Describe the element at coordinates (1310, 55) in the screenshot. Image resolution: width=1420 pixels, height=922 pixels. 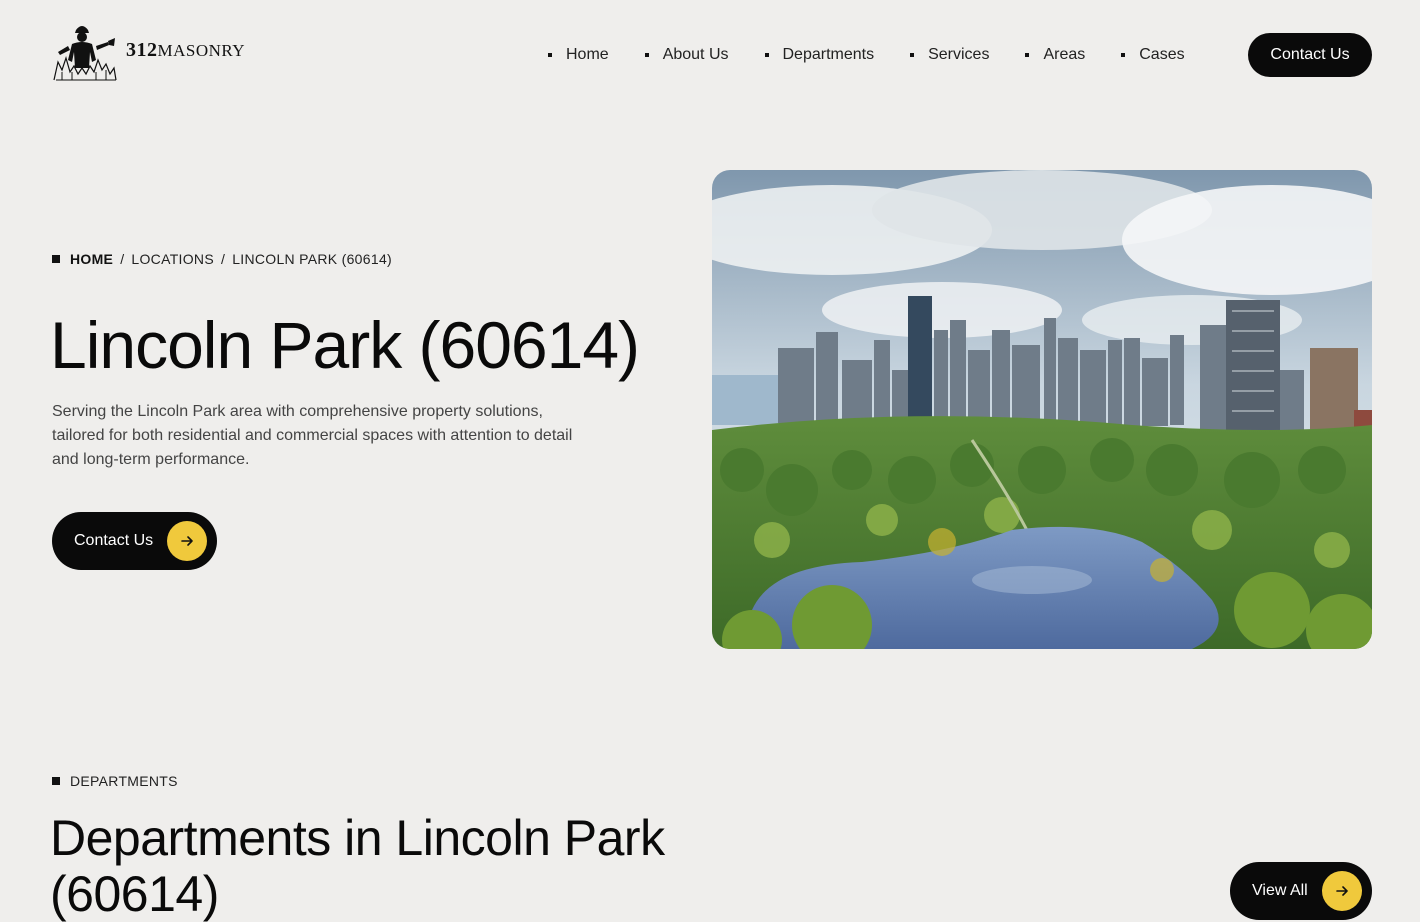
I see `header-contact-button: Contact Us` at that location.